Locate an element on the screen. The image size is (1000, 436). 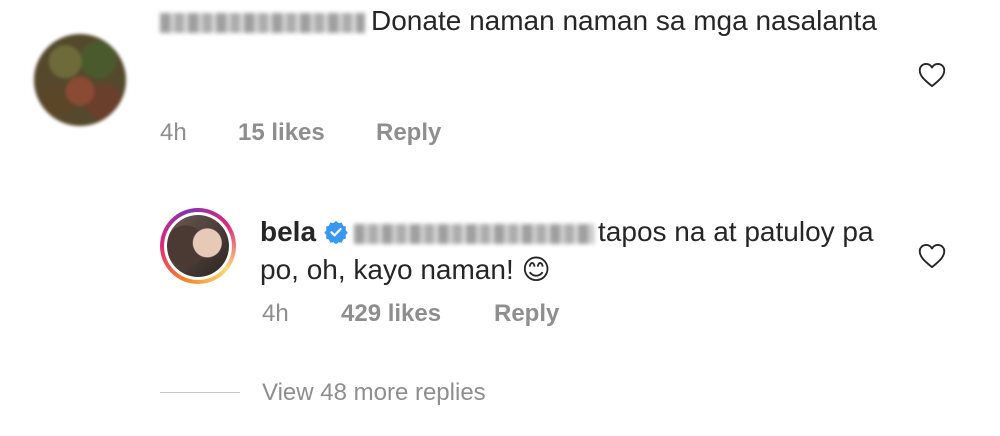
verified-badge-icon is located at coordinates (336, 232).